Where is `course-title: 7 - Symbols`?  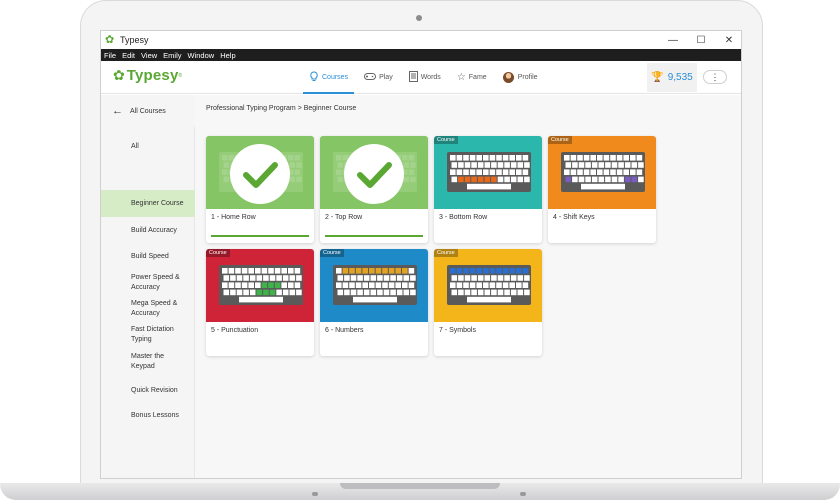
course-title: 7 - Symbols is located at coordinates (457, 330).